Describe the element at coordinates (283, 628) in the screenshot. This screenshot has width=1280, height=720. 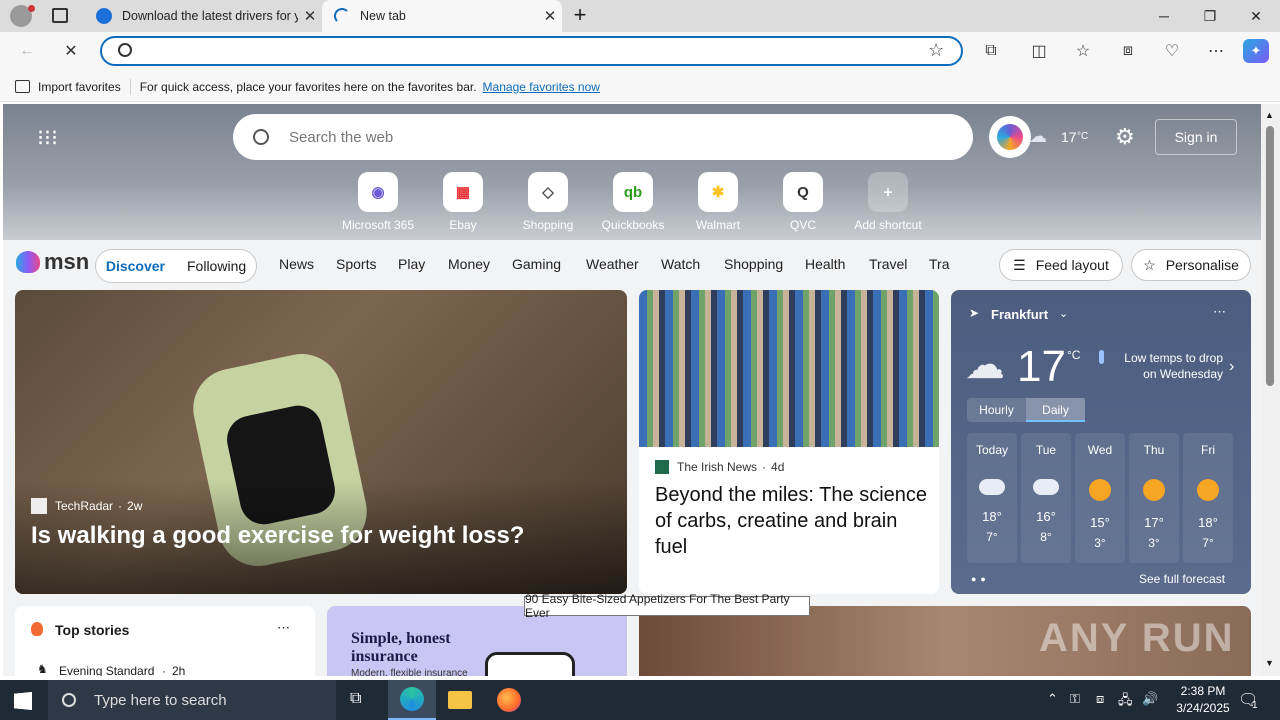
I see `top-stories-more-icon: ⋯` at that location.